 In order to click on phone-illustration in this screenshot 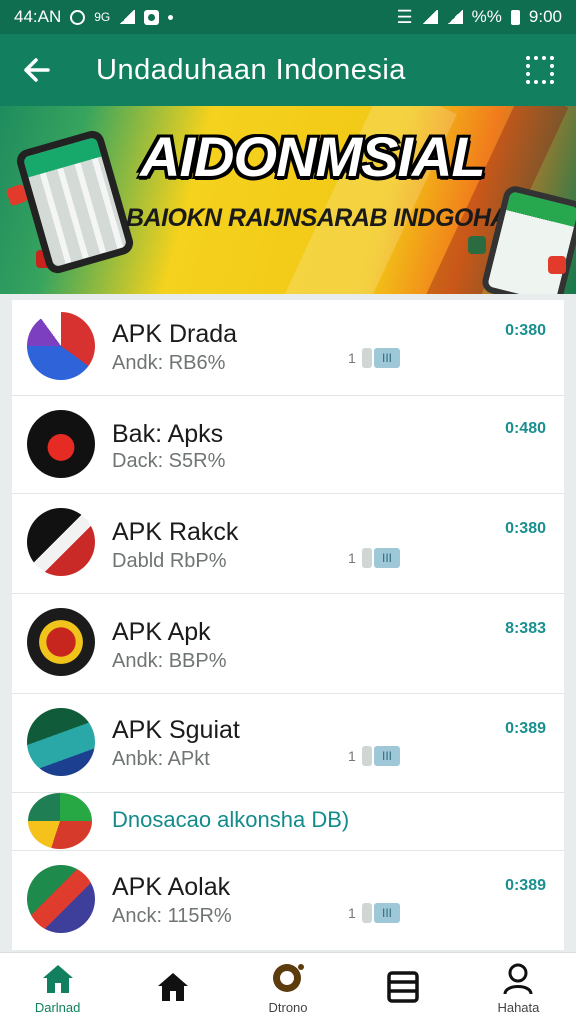, I will do `click(75, 202)`.